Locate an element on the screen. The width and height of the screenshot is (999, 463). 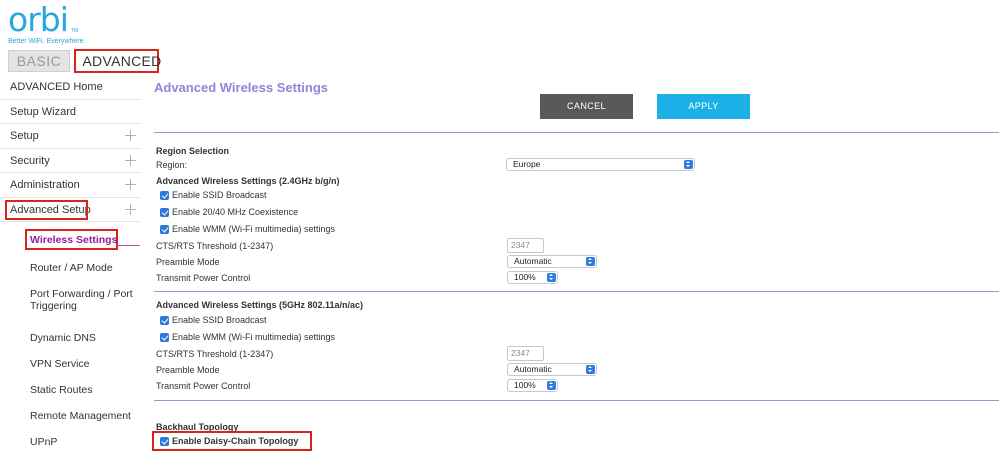
band5-preamble-select: Automatic is located at coordinates (552, 369).